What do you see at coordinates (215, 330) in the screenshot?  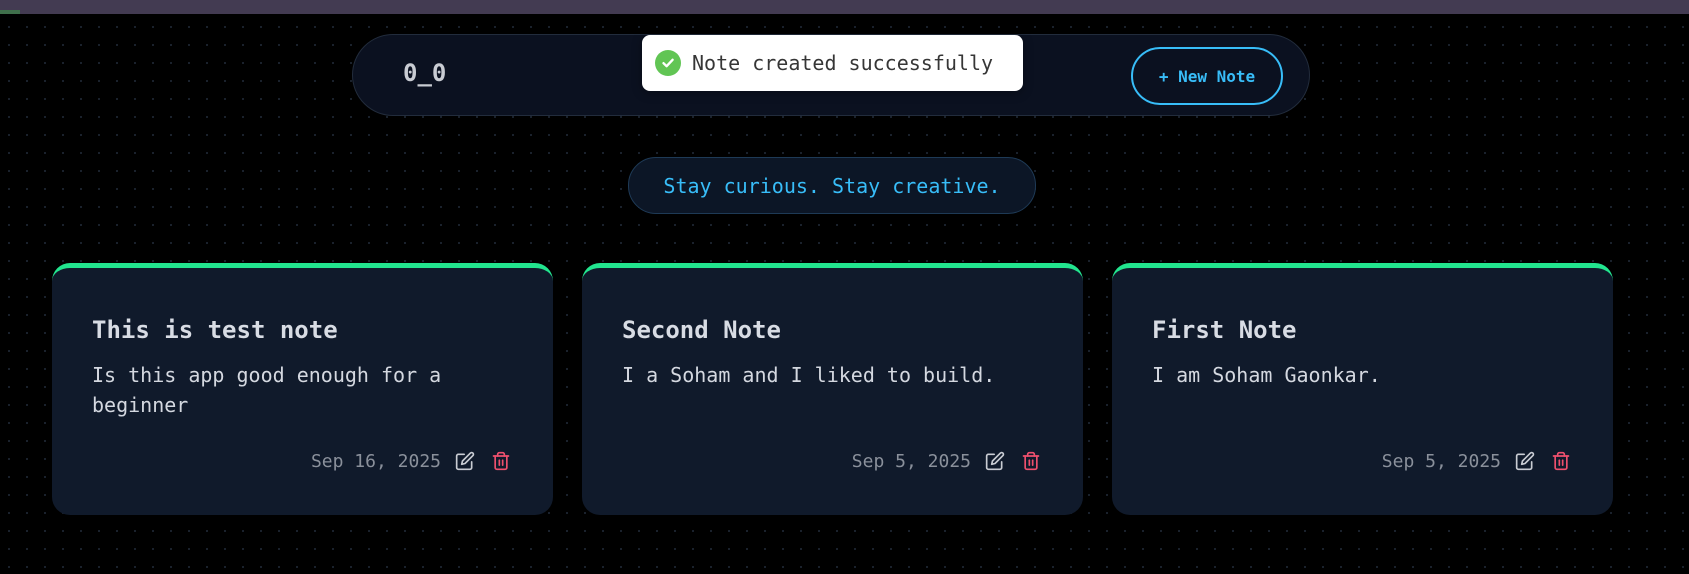 I see `note-title: This is test note` at bounding box center [215, 330].